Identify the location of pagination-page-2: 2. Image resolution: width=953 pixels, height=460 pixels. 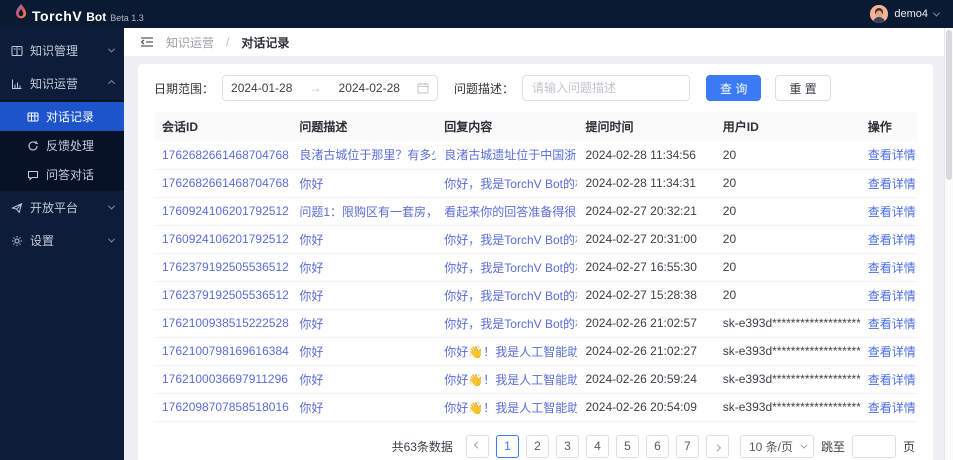
(537, 446).